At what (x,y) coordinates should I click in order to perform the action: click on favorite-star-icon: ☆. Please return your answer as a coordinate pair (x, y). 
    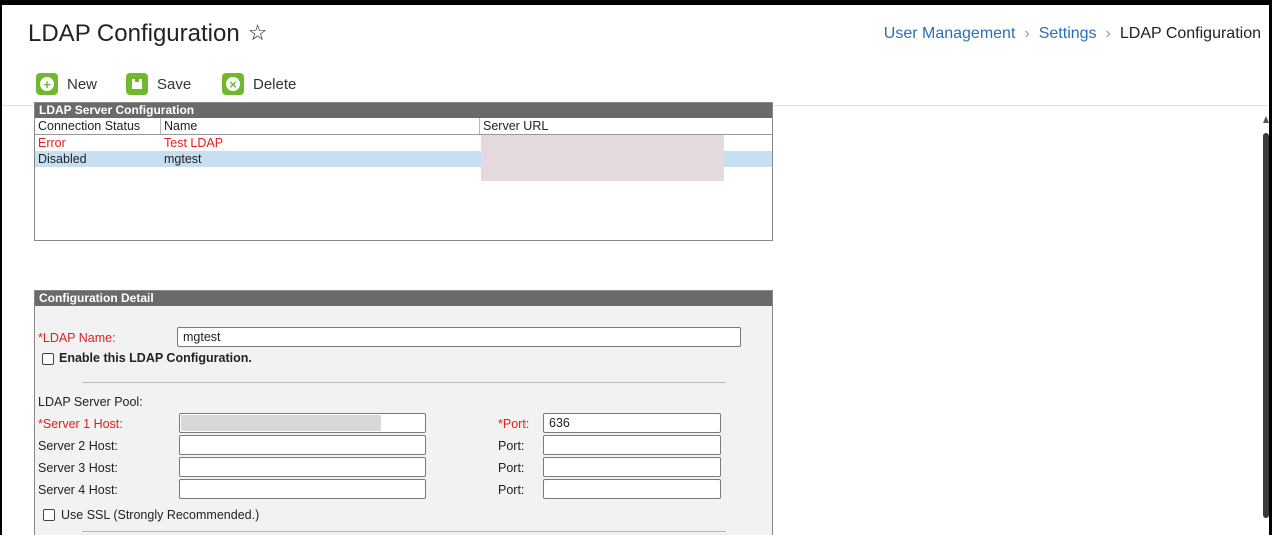
    Looking at the image, I should click on (258, 33).